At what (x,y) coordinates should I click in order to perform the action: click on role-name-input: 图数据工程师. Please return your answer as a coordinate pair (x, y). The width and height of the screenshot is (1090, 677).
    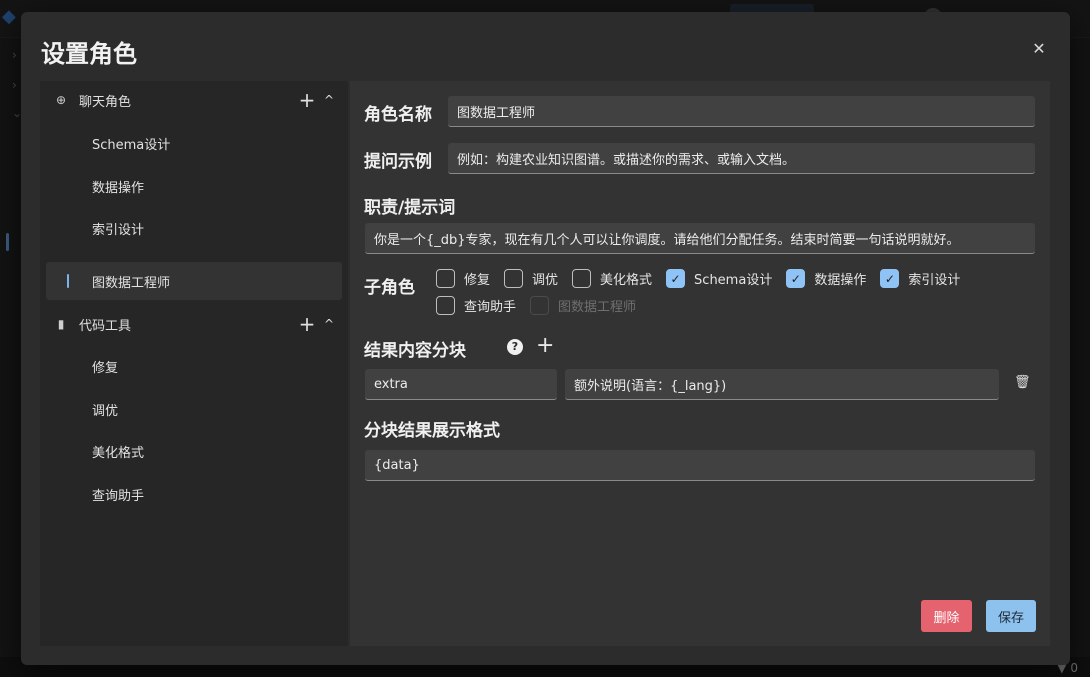
    Looking at the image, I should click on (741, 111).